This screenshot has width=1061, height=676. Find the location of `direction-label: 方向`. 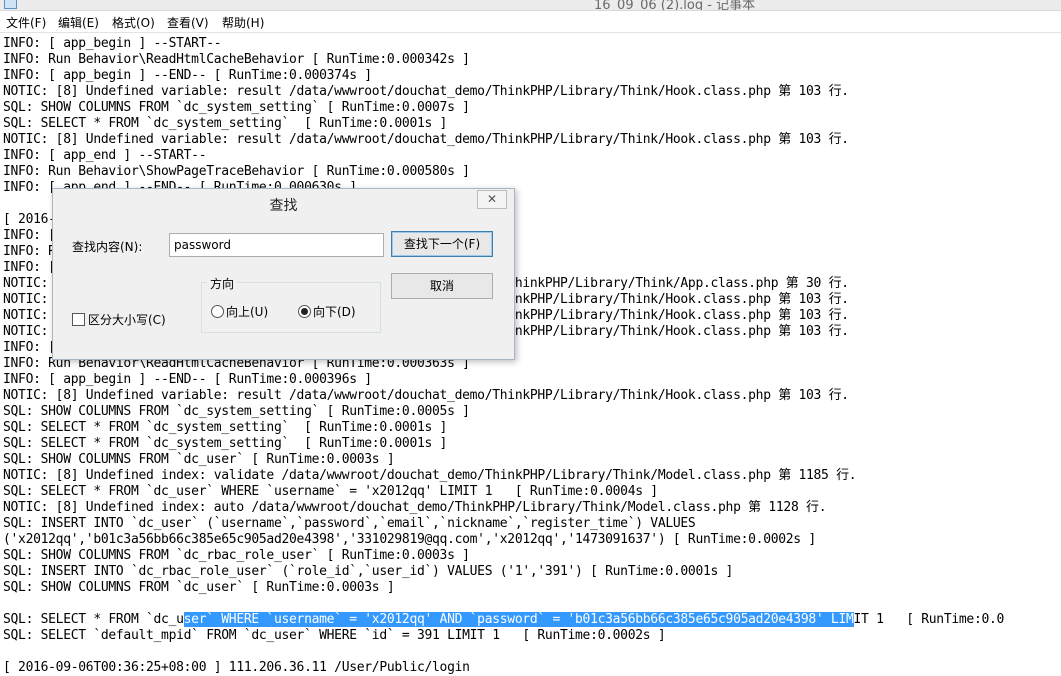

direction-label: 方向 is located at coordinates (222, 283).